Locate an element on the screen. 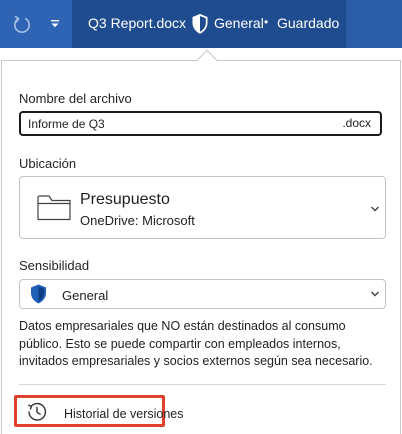  location-picker: Presupuesto OneDrive: Microsoft is located at coordinates (202, 207).